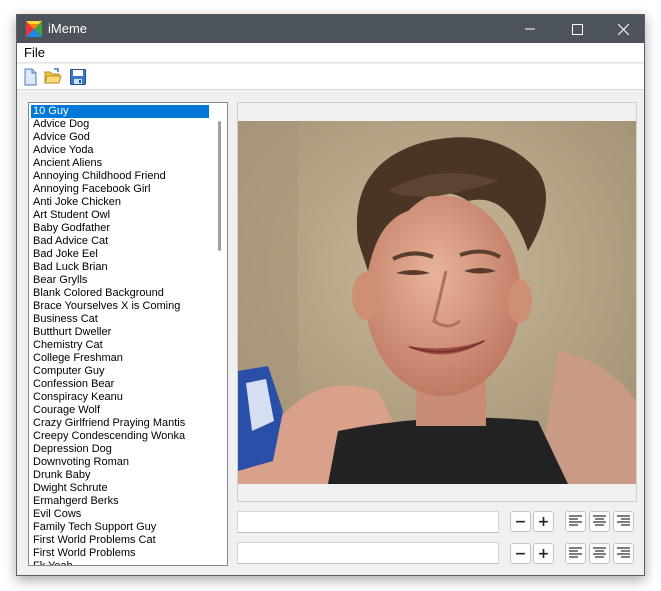 This screenshot has height=591, width=661. What do you see at coordinates (330, 29) in the screenshot?
I see `title-bar: iMeme` at bounding box center [330, 29].